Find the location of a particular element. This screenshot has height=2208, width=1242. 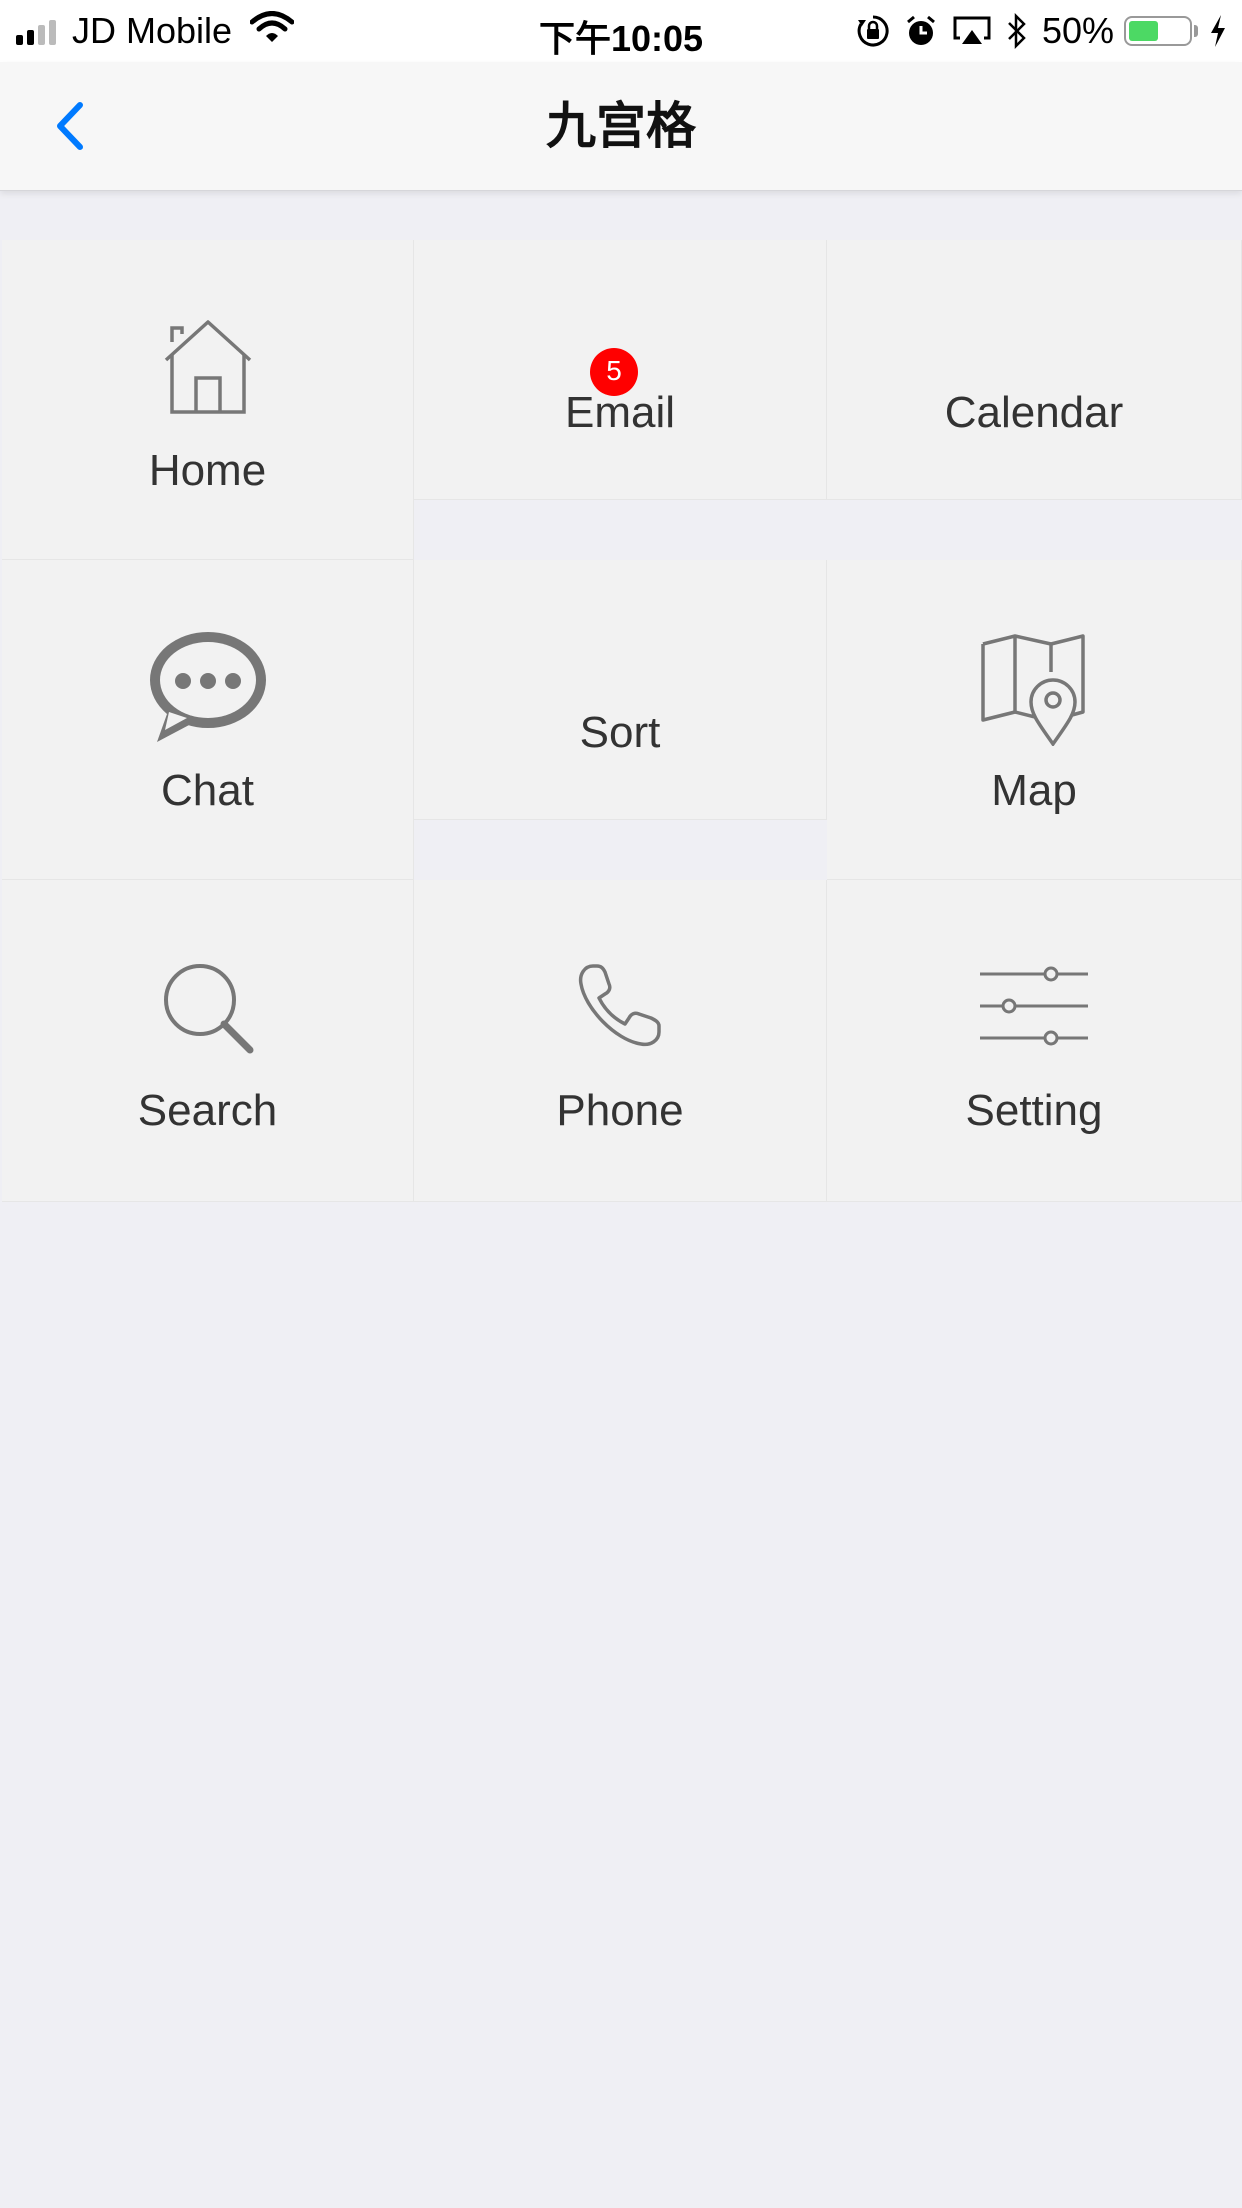

battery-level is located at coordinates (1143, 31).